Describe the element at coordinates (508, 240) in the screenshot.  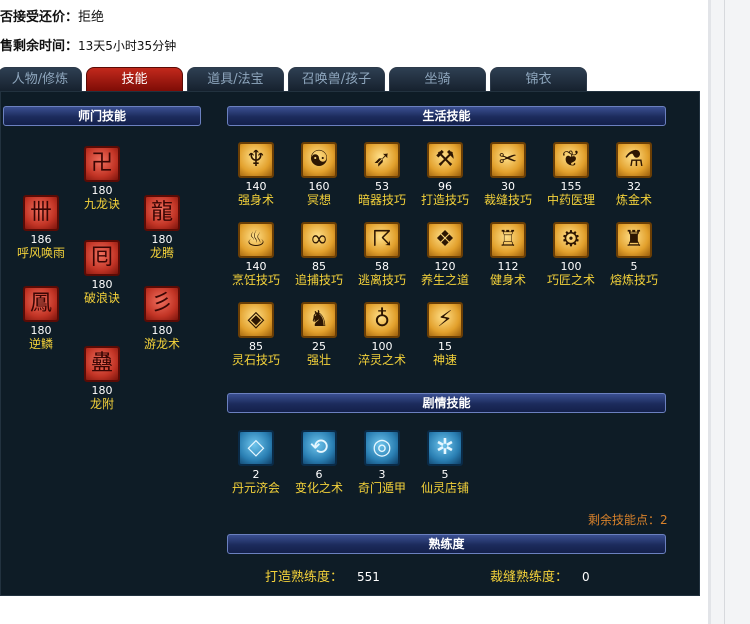
I see `fitness-icon: ♖` at that location.